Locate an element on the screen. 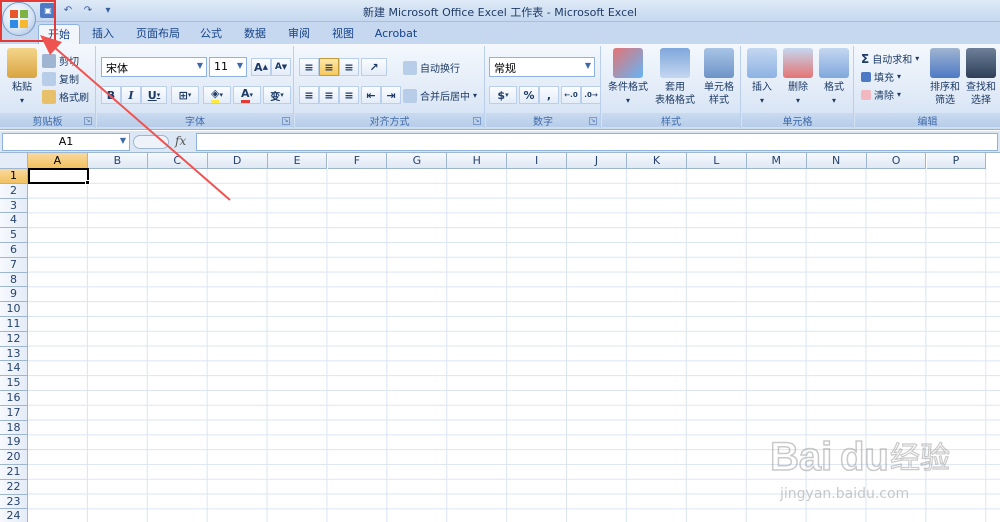  increase-decimal-icon: ←.0 is located at coordinates (571, 95).